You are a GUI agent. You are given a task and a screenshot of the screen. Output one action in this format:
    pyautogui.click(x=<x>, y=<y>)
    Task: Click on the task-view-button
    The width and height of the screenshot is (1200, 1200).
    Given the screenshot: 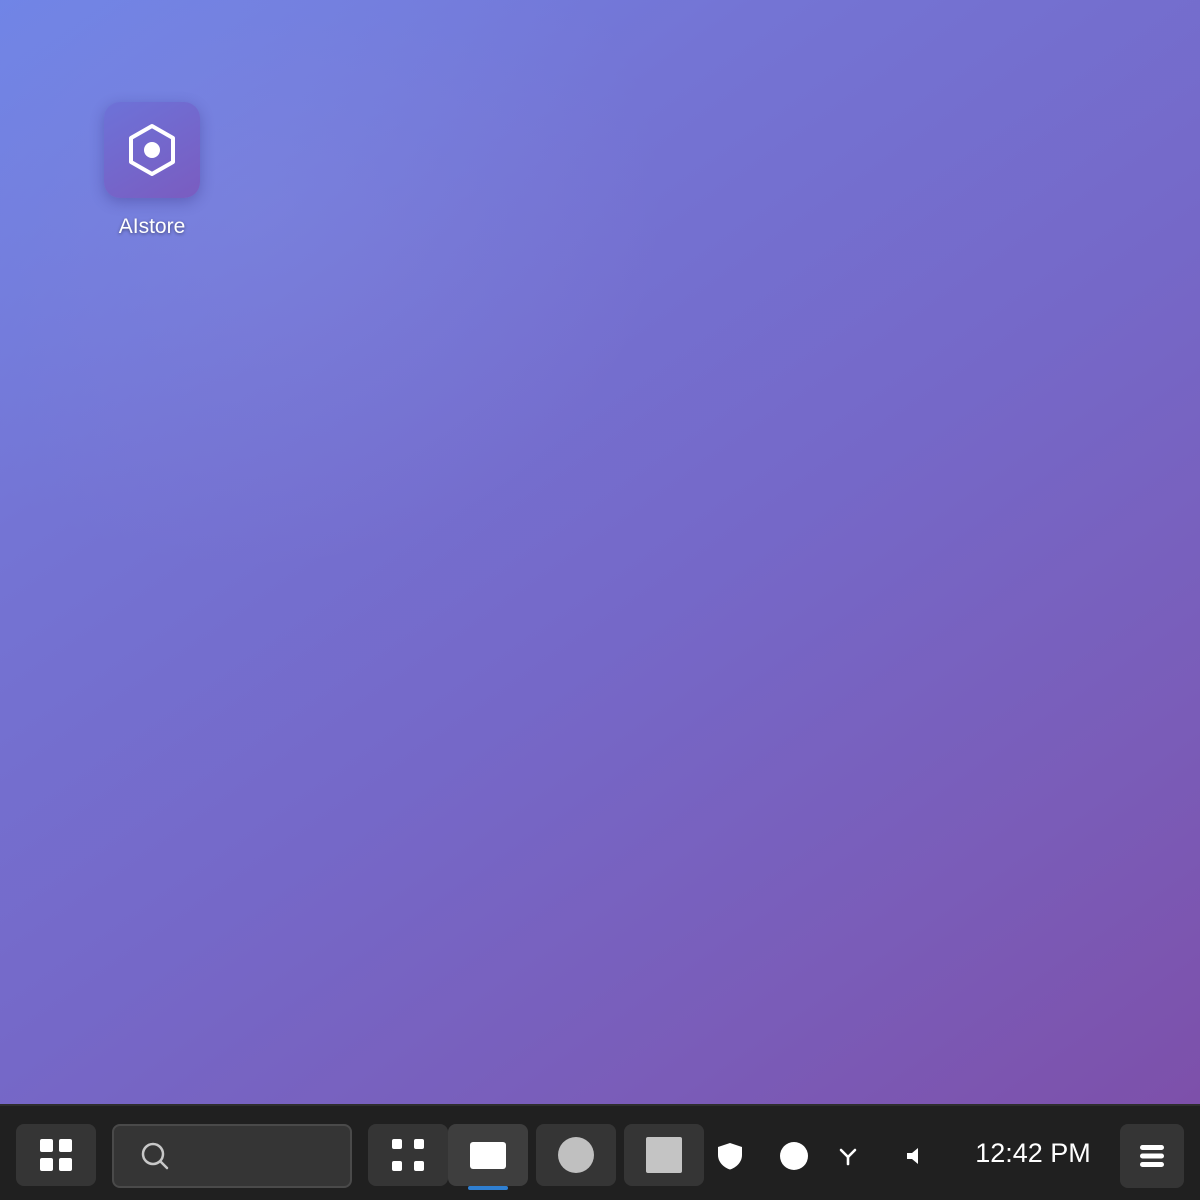 What is the action you would take?
    pyautogui.click(x=408, y=1155)
    